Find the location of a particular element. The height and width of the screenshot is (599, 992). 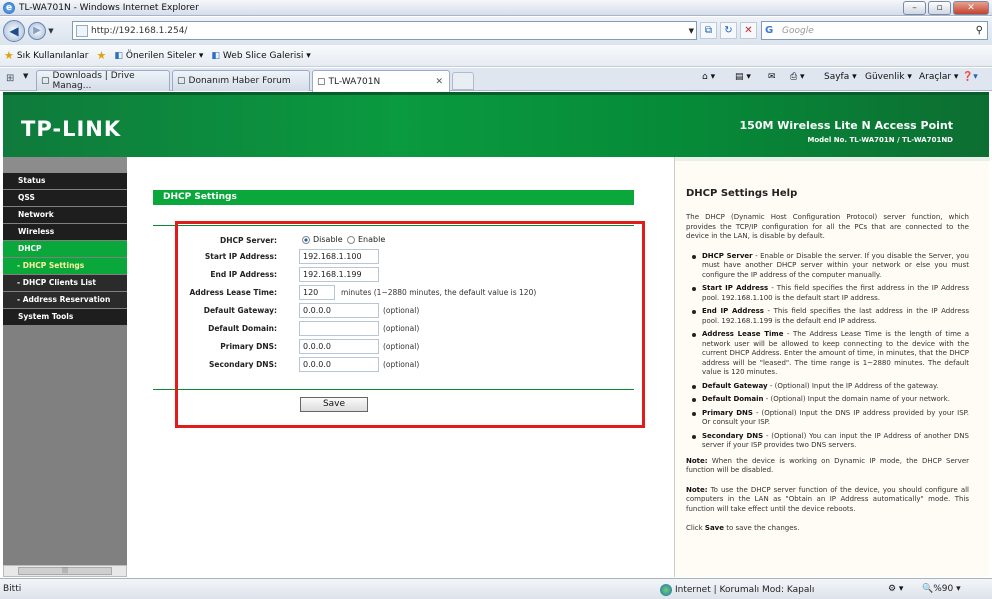

favorites-button: ★ Sık Kullanılanlar is located at coordinates (46, 55).